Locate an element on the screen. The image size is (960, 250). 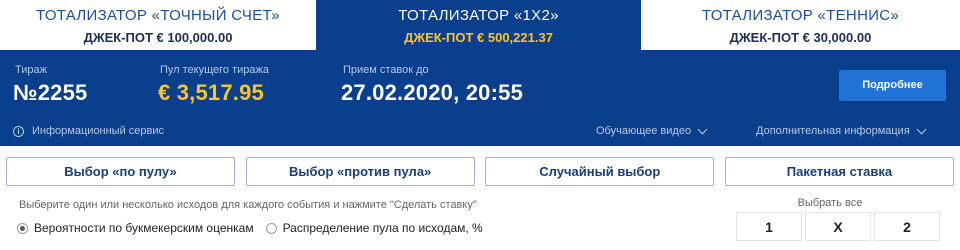
radio-checked-icon is located at coordinates (22, 228).